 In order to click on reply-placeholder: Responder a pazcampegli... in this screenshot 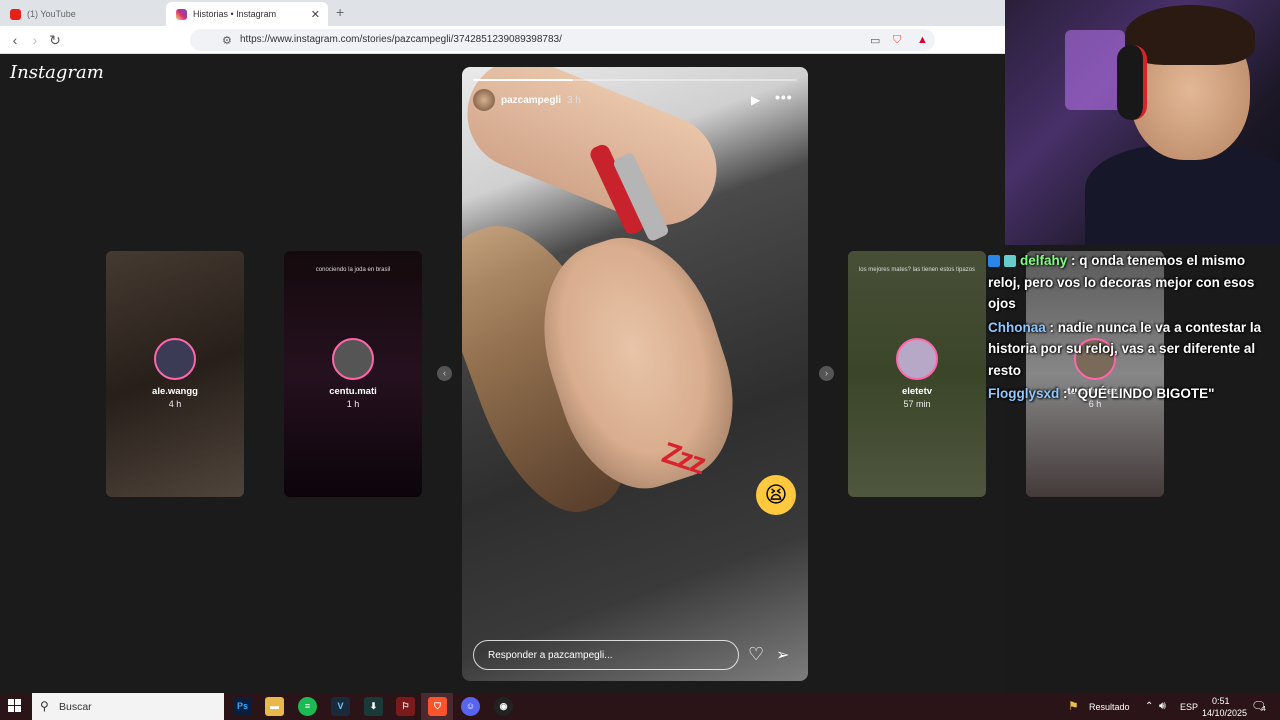, I will do `click(550, 655)`.